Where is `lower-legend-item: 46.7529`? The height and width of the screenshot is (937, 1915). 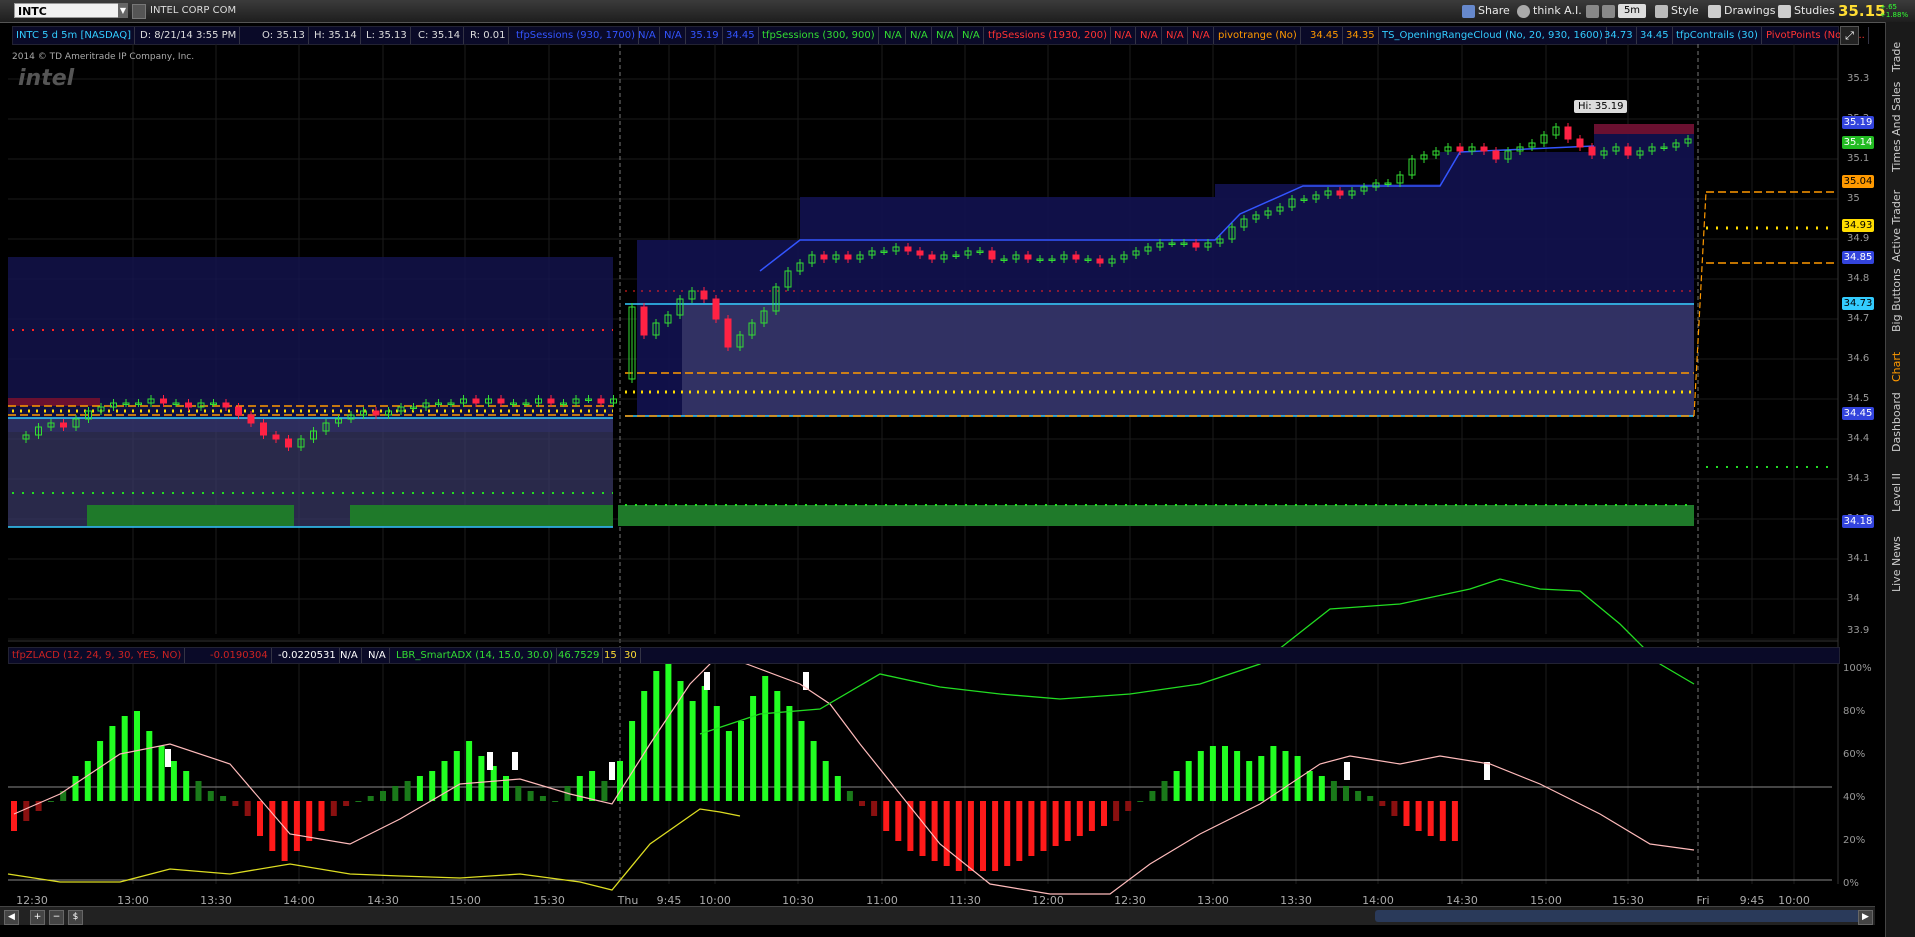 lower-legend-item: 46.7529 is located at coordinates (579, 655).